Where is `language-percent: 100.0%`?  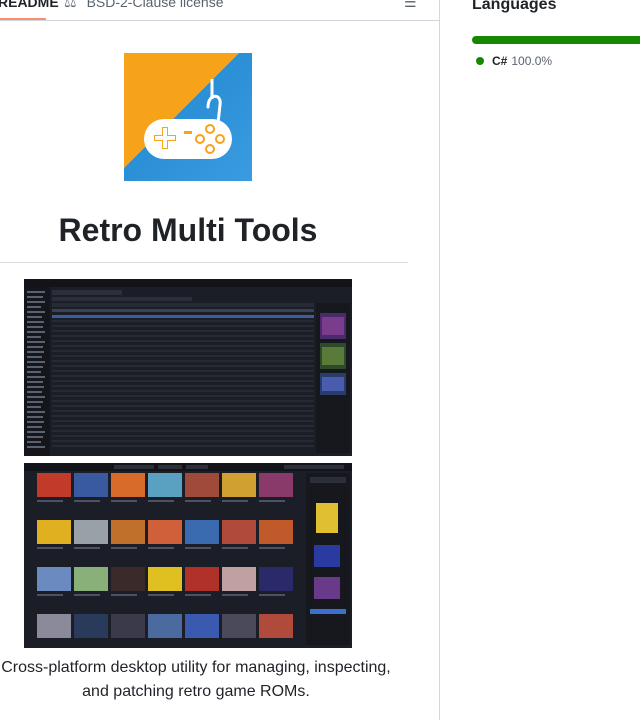 language-percent: 100.0% is located at coordinates (532, 61).